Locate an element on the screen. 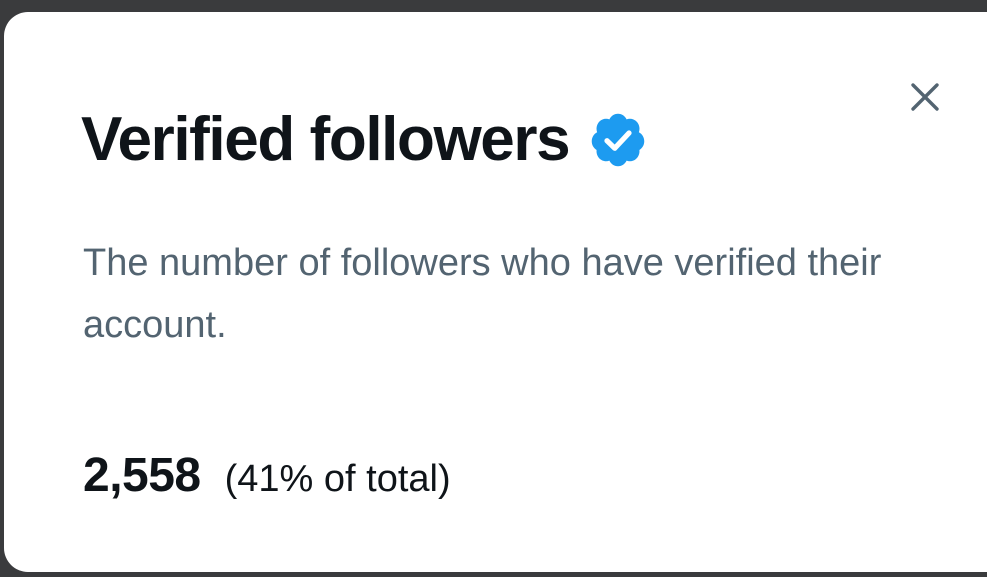  dialog-header: Verified followers is located at coordinates (365, 140).